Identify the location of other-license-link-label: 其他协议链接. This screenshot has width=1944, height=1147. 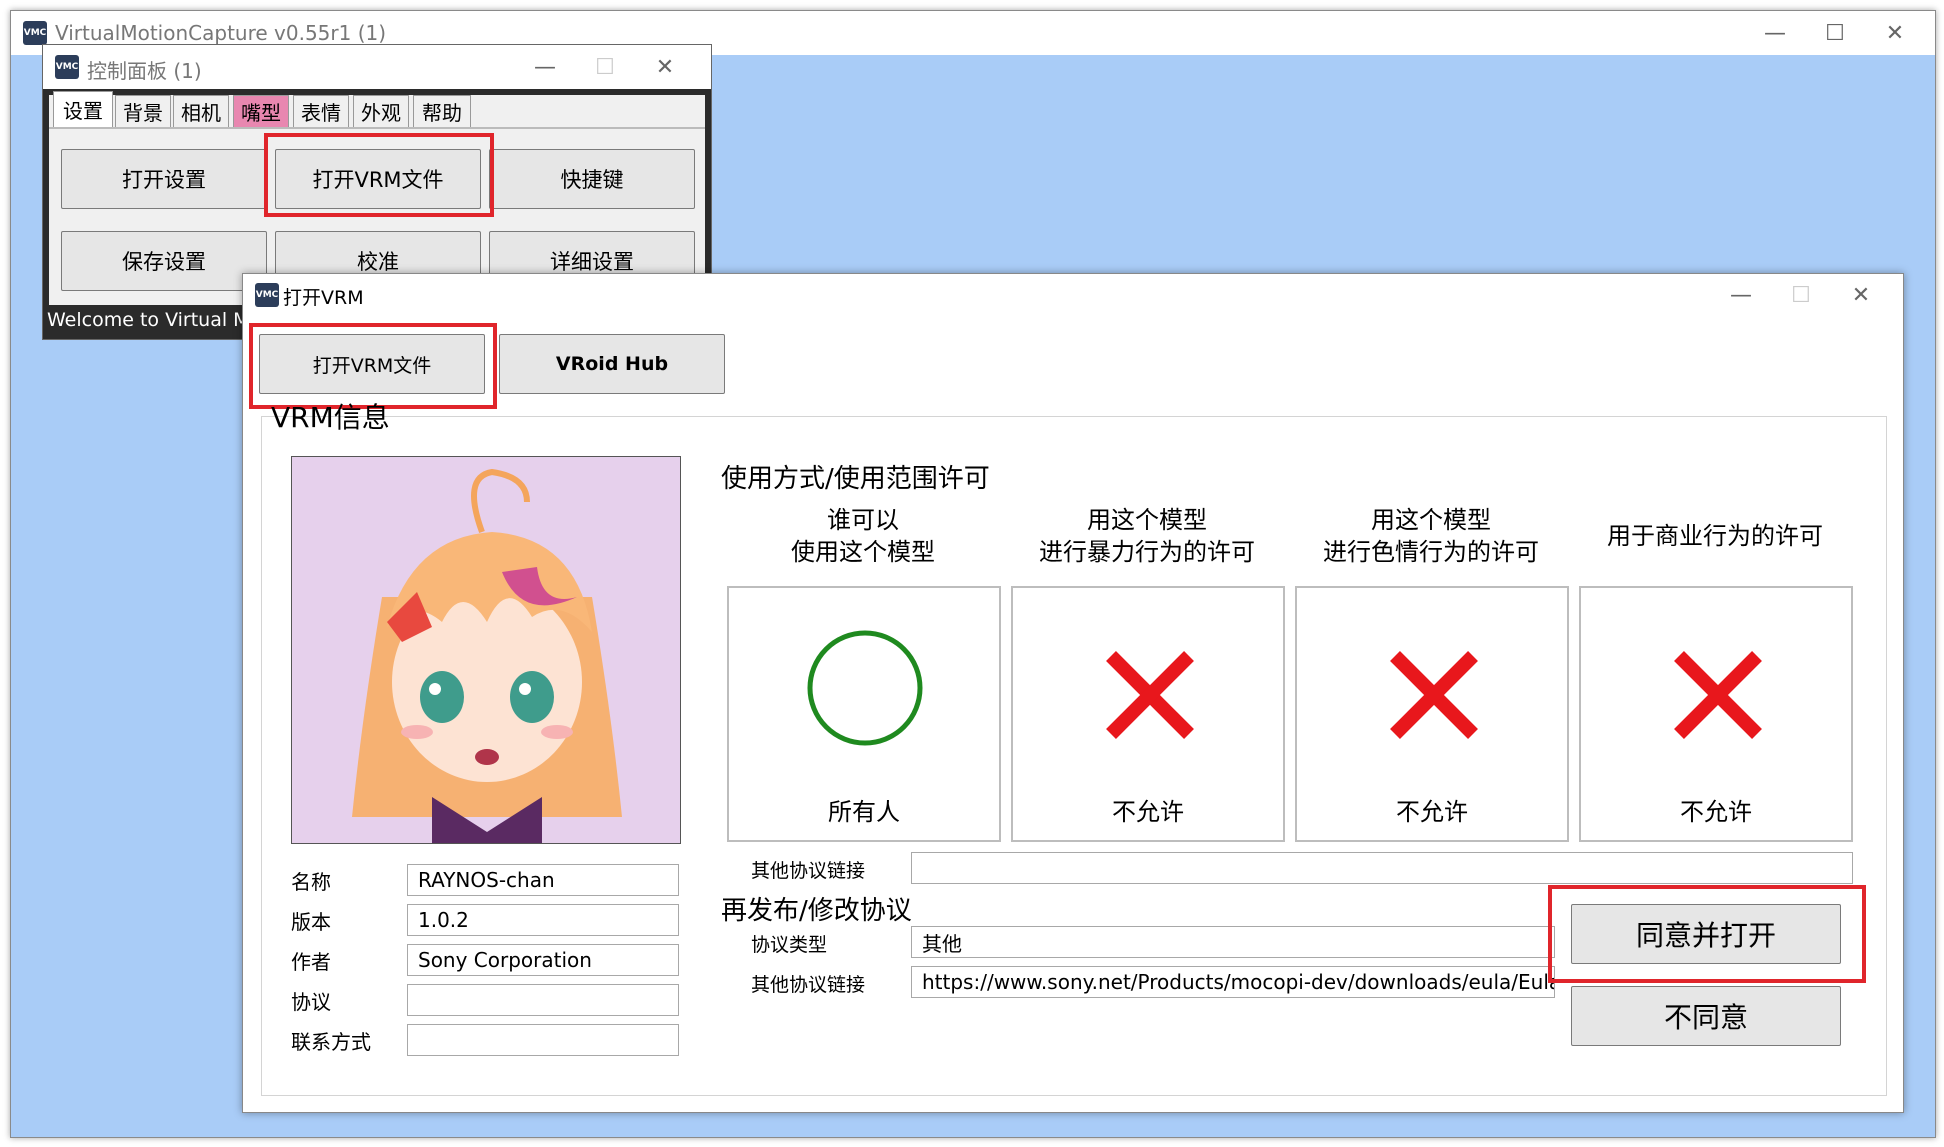
(808, 871).